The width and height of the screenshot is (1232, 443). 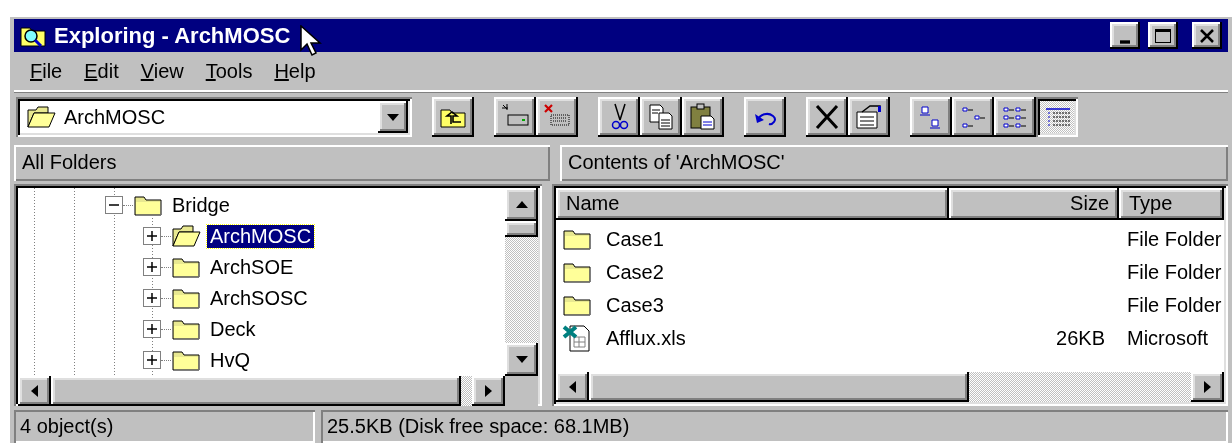 I want to click on copy-icon, so click(x=661, y=117).